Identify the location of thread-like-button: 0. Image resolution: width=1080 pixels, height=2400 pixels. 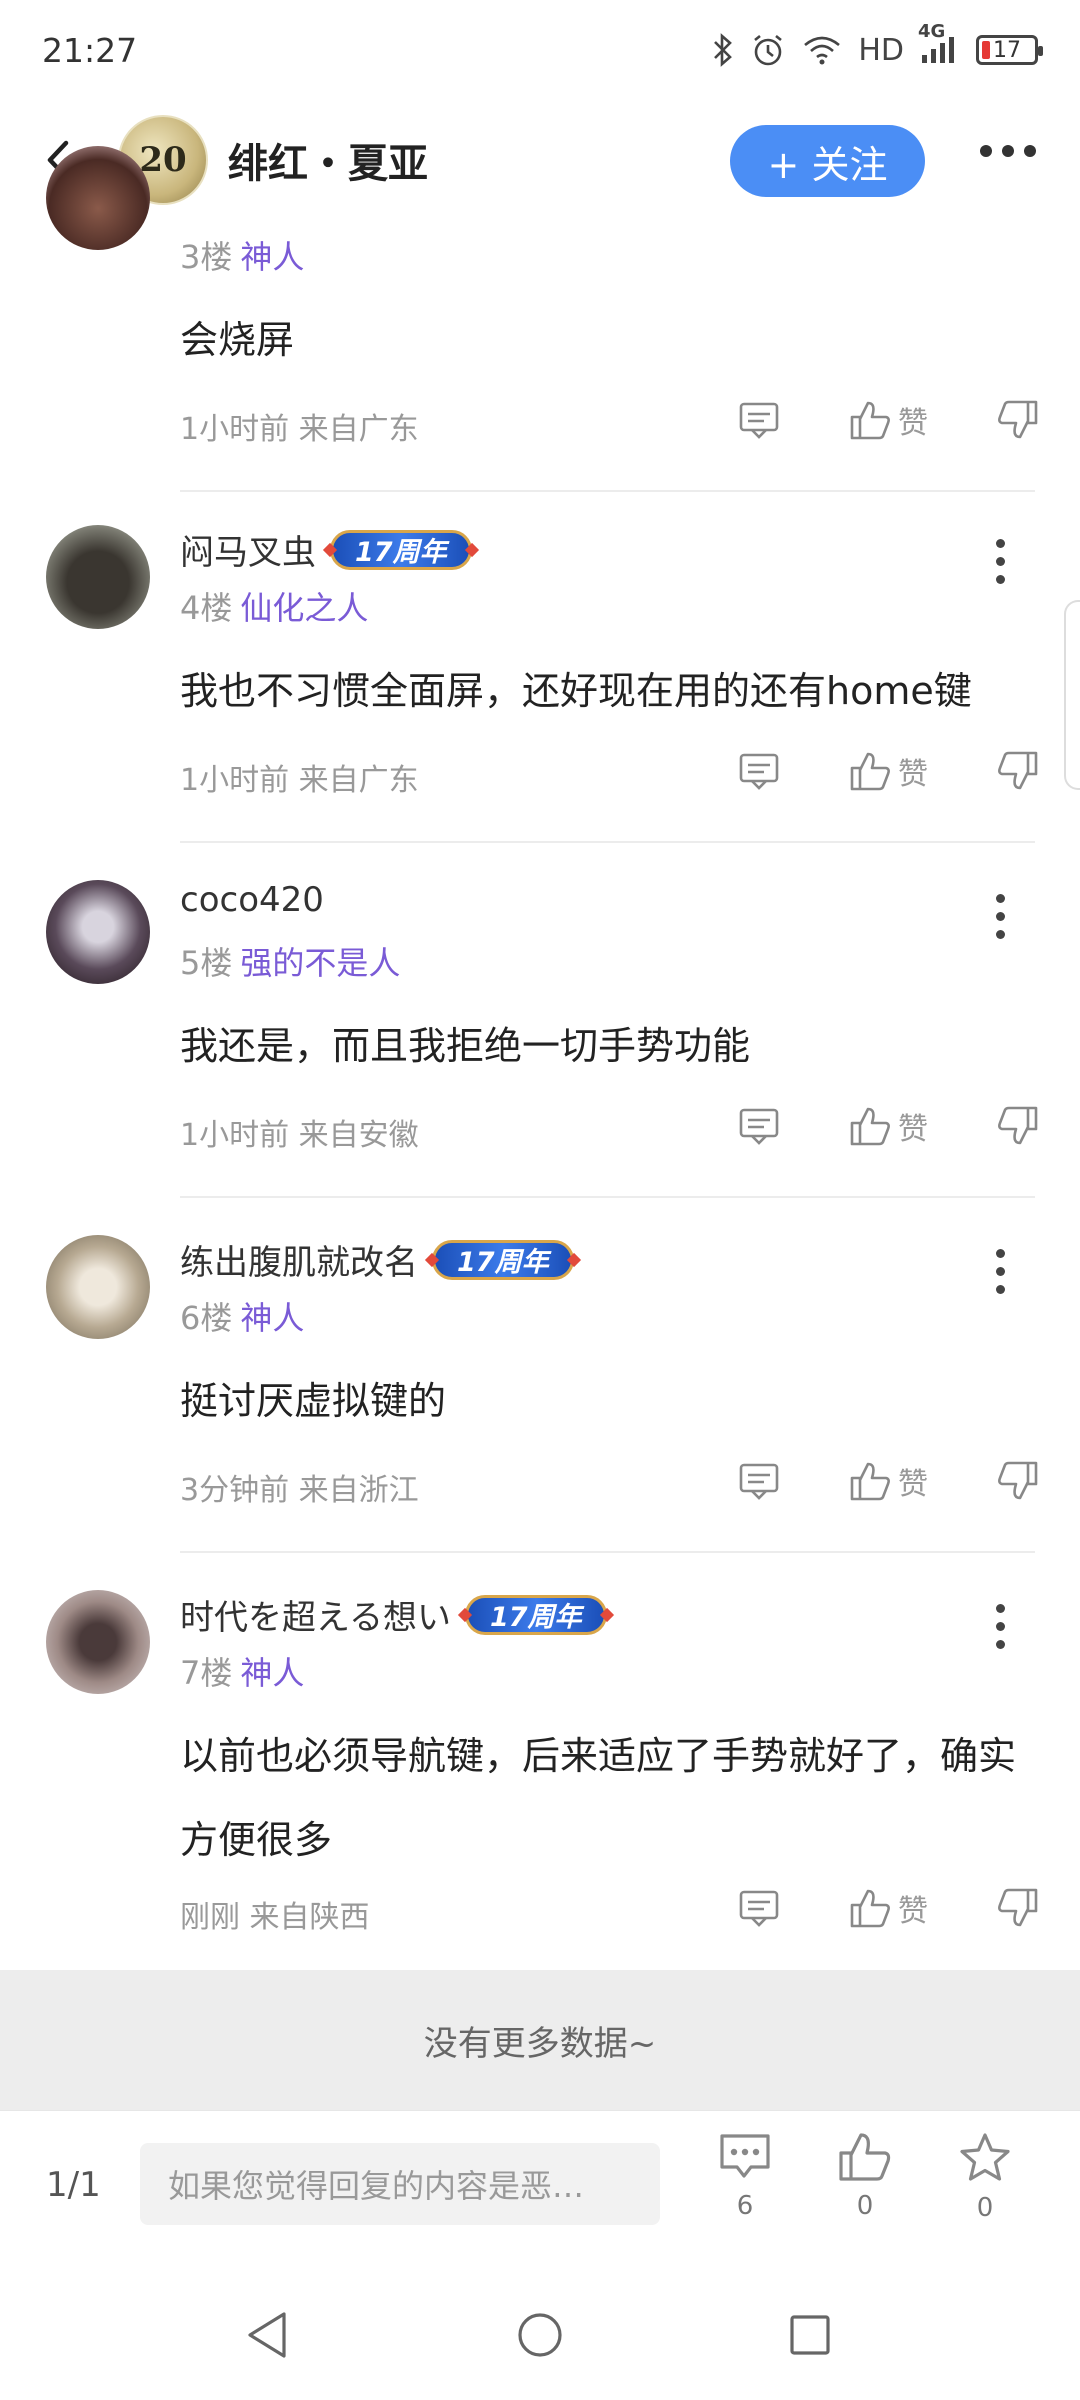
(865, 2176).